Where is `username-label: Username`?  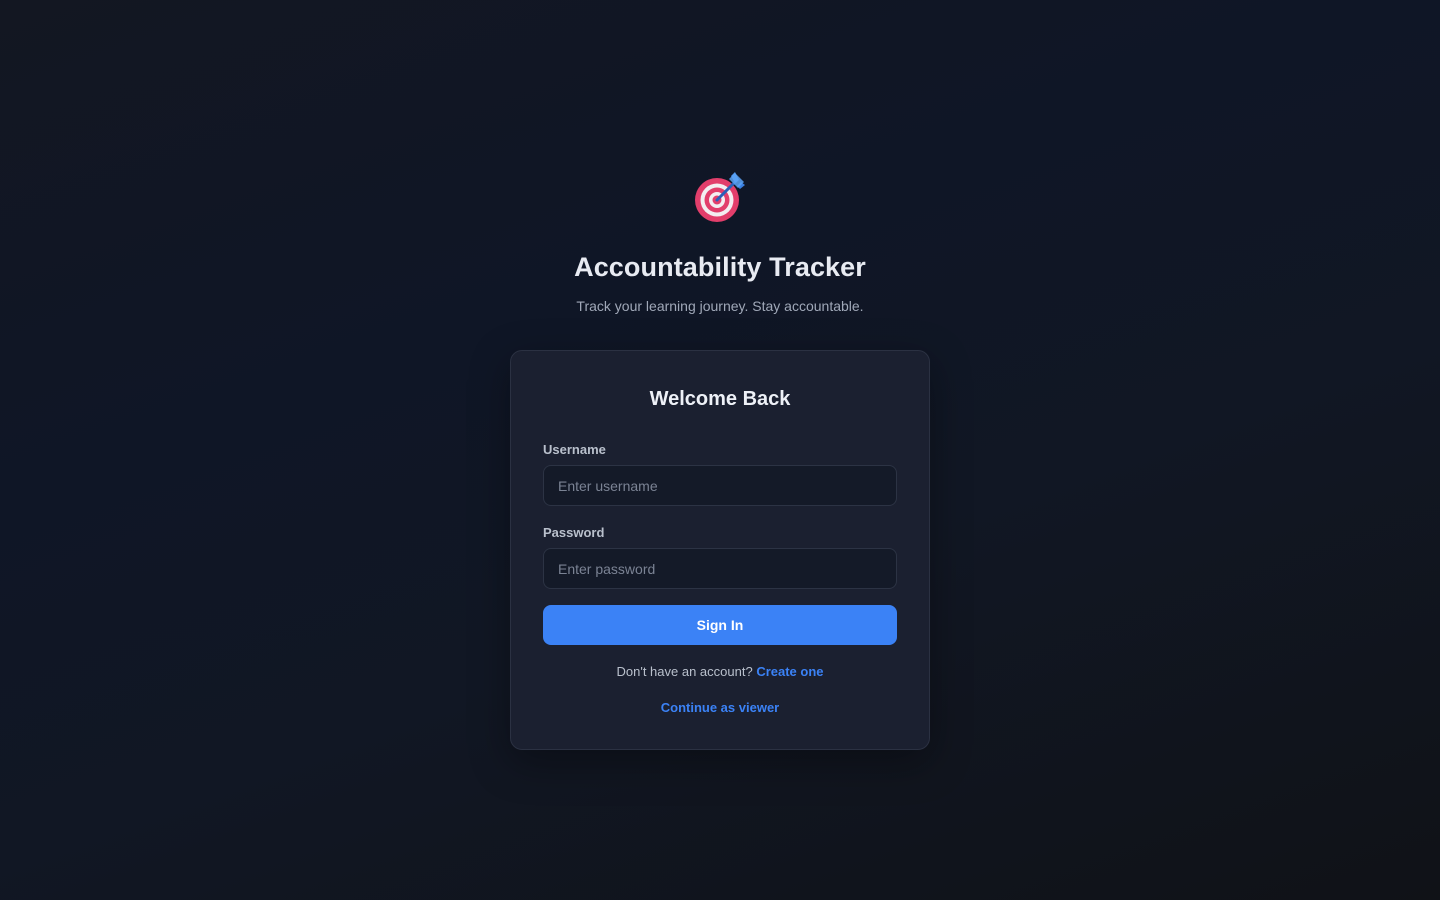 username-label: Username is located at coordinates (574, 449).